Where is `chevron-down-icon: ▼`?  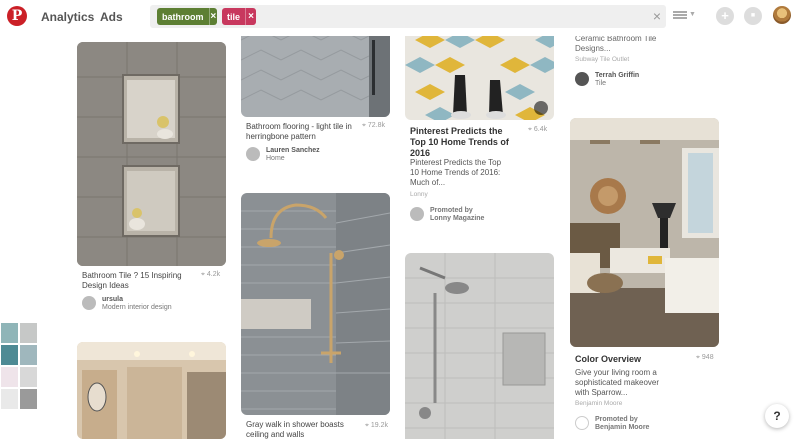
chevron-down-icon: ▼ is located at coordinates (692, 14).